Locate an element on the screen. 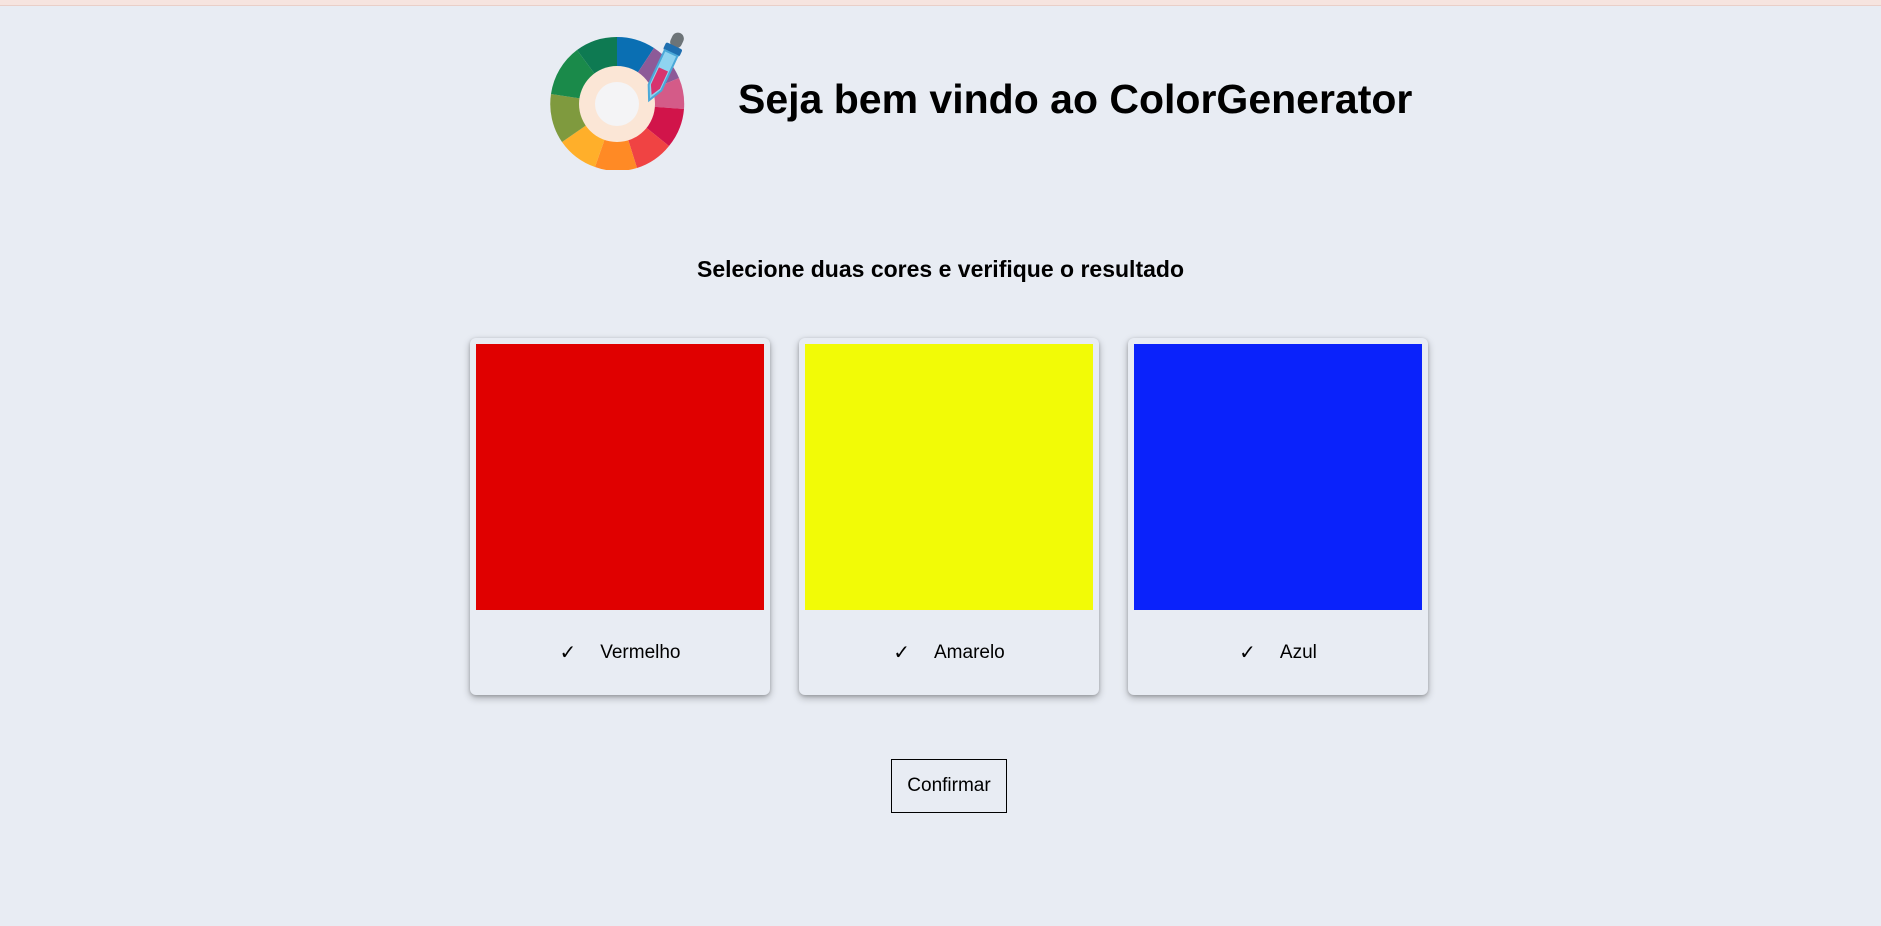 The image size is (1881, 926). browser-top-strip is located at coordinates (940, 3).